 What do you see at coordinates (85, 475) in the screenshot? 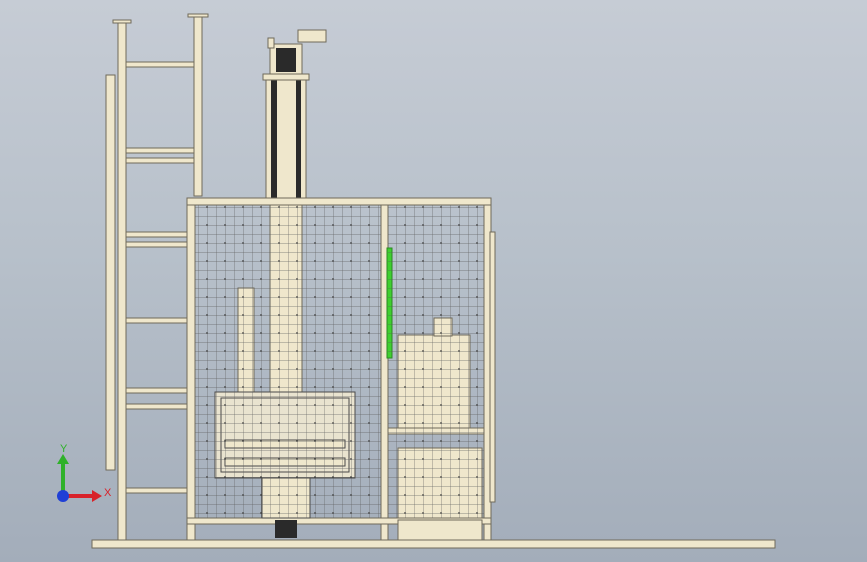
I see `axis-triad: X Y` at bounding box center [85, 475].